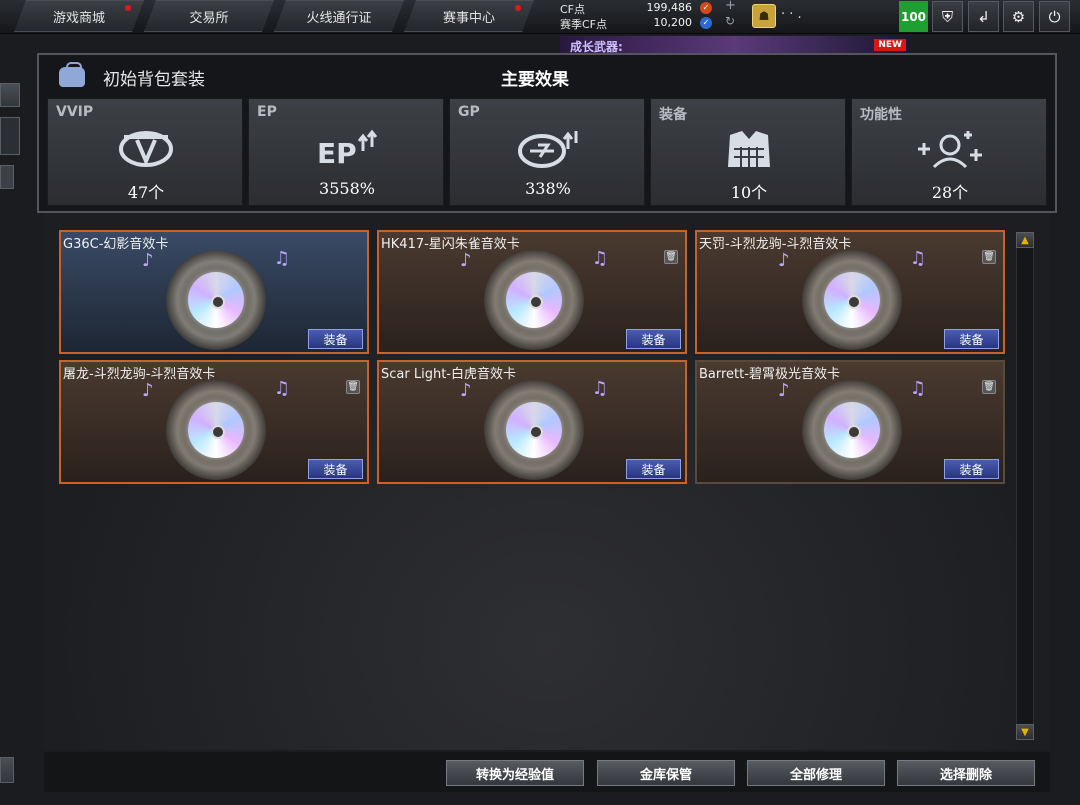 This screenshot has width=1080, height=805. I want to click on item-card: Scar Light-白虎音效卡 ♪ ♫ 装备, so click(532, 422).